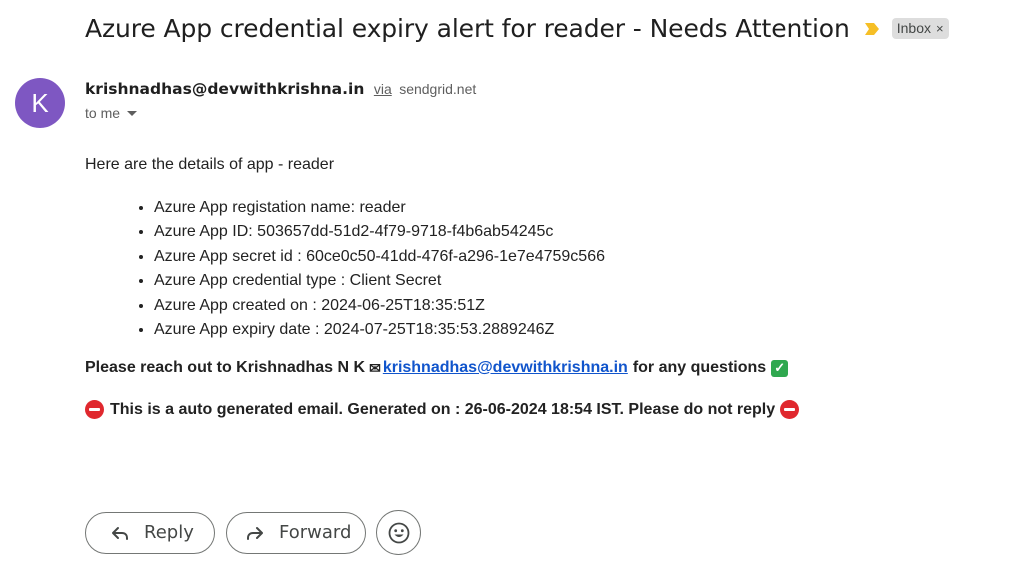 Image resolution: width=1028 pixels, height=586 pixels. I want to click on via-link: via, so click(383, 89).